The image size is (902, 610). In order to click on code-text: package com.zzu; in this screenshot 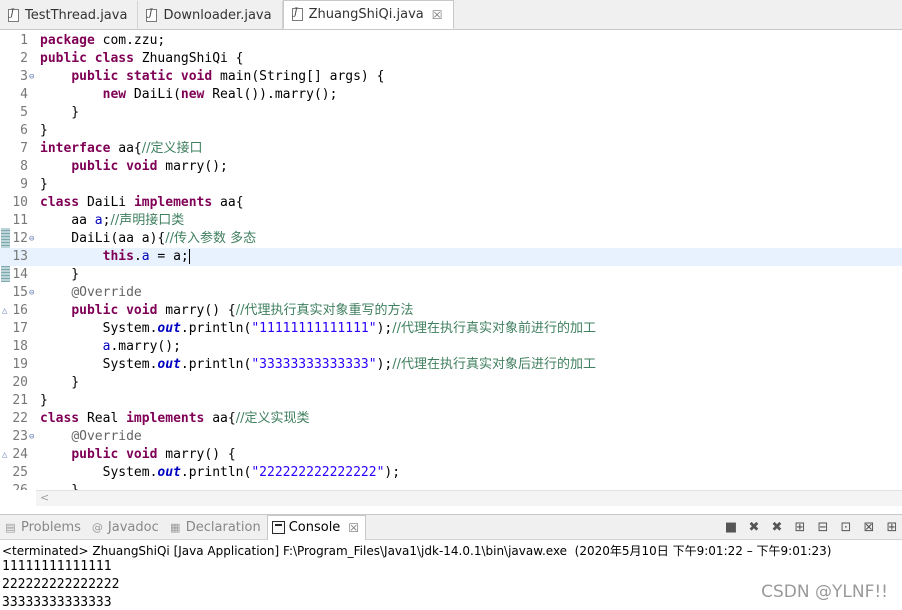, I will do `click(103, 40)`.